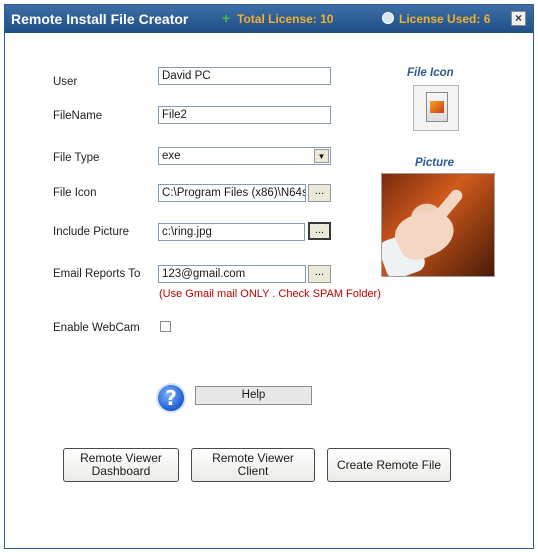  What do you see at coordinates (285, 19) in the screenshot?
I see `total-license-text: Total License: 10` at bounding box center [285, 19].